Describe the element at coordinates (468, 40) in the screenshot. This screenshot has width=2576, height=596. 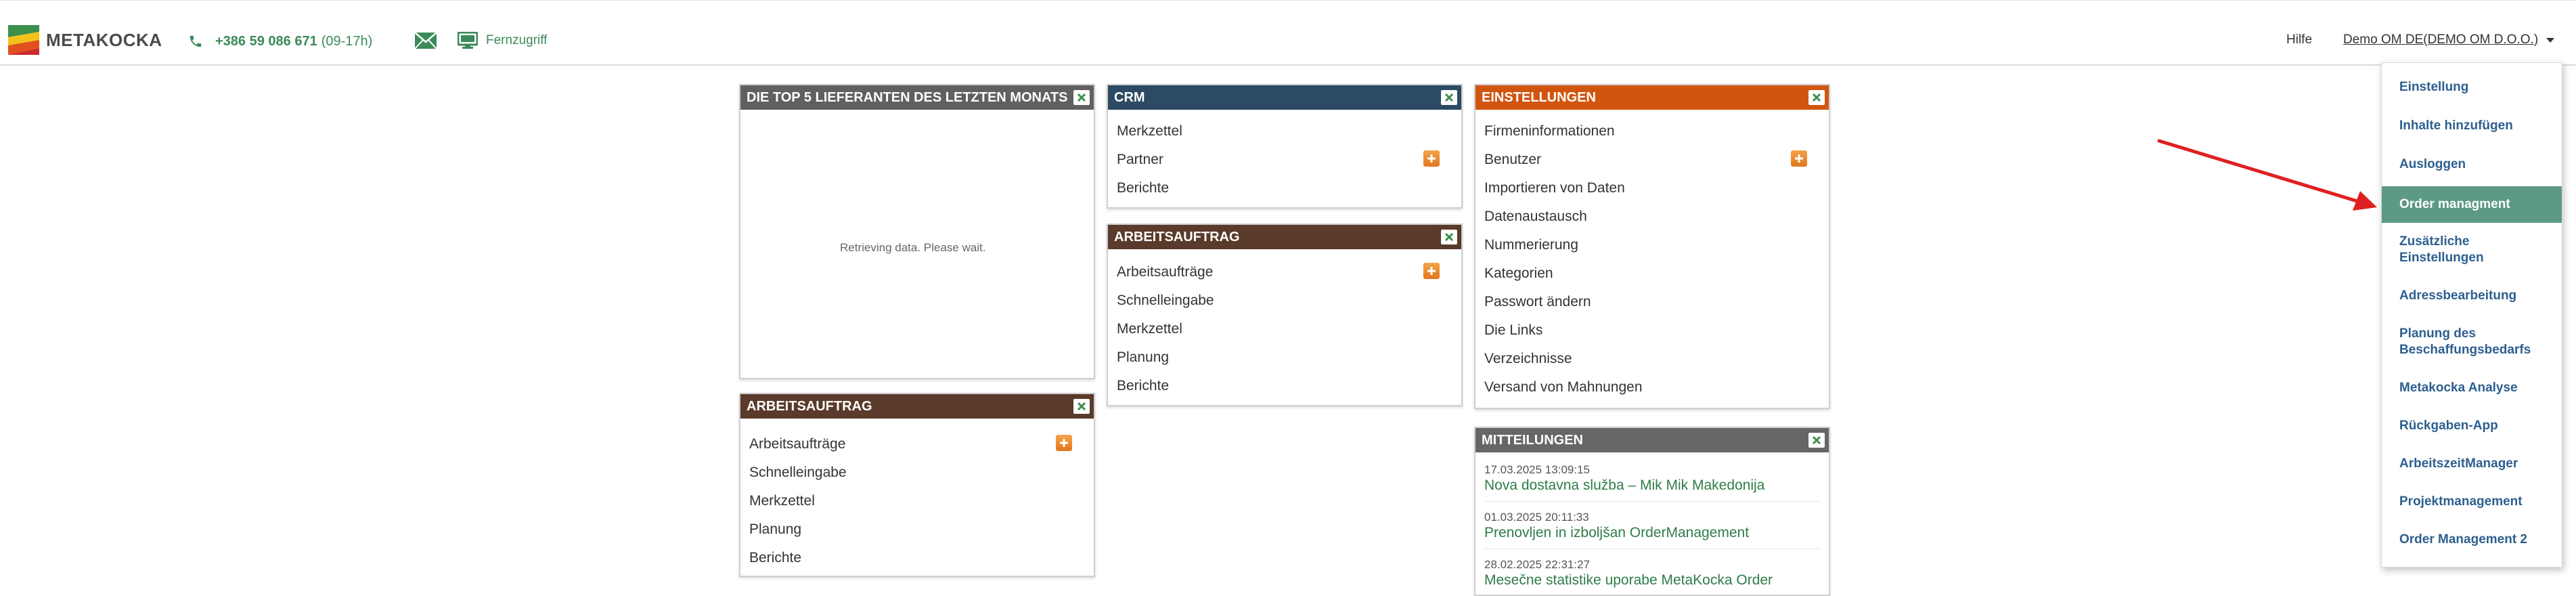
I see `monitor-icon` at that location.